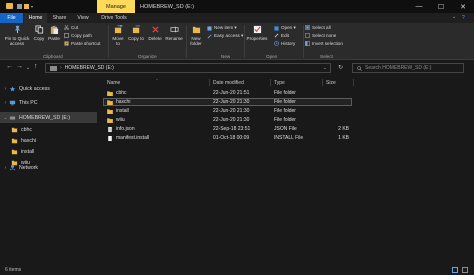  Describe the element at coordinates (228, 82) in the screenshot. I see `column-header-date: Date modified` at that location.